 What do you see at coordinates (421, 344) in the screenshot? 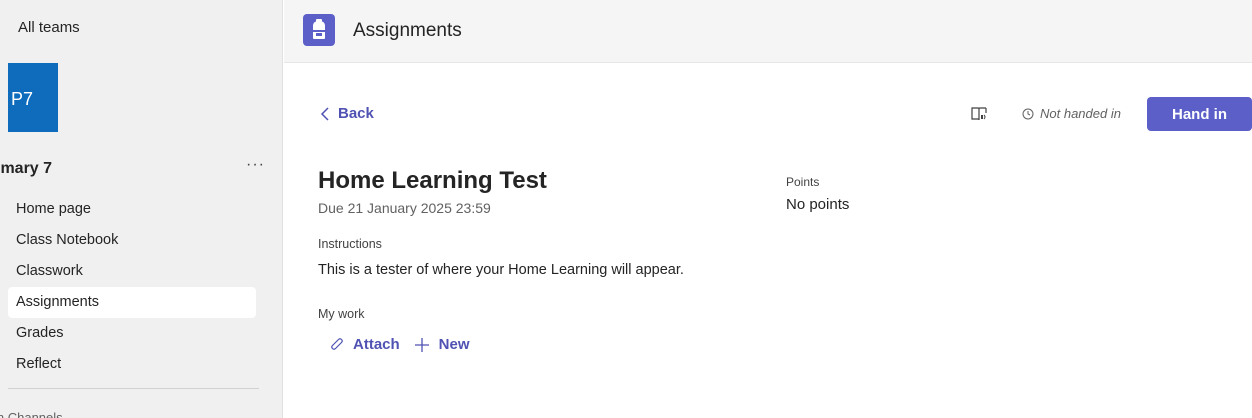
I see `plus-icon` at bounding box center [421, 344].